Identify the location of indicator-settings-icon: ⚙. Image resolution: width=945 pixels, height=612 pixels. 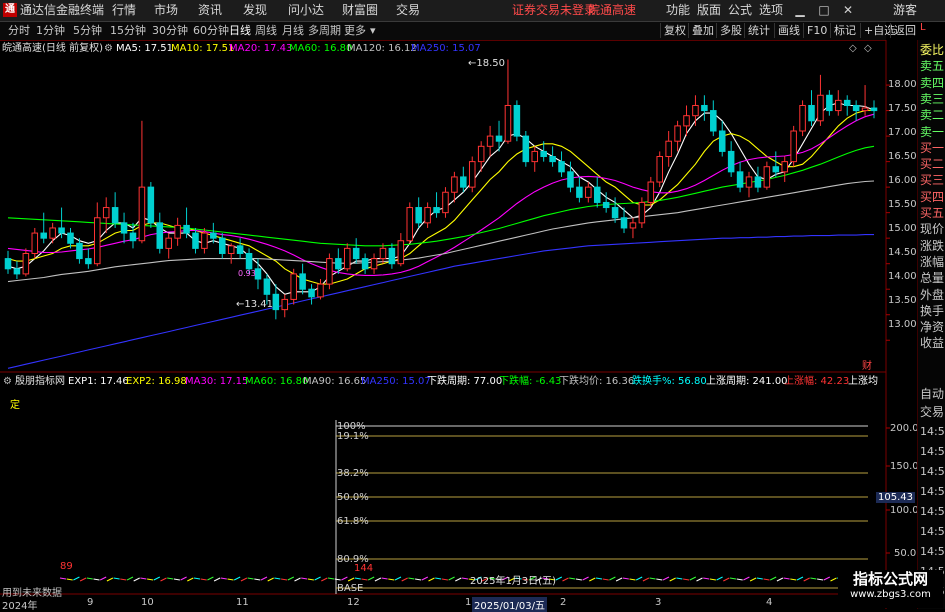
(7, 382).